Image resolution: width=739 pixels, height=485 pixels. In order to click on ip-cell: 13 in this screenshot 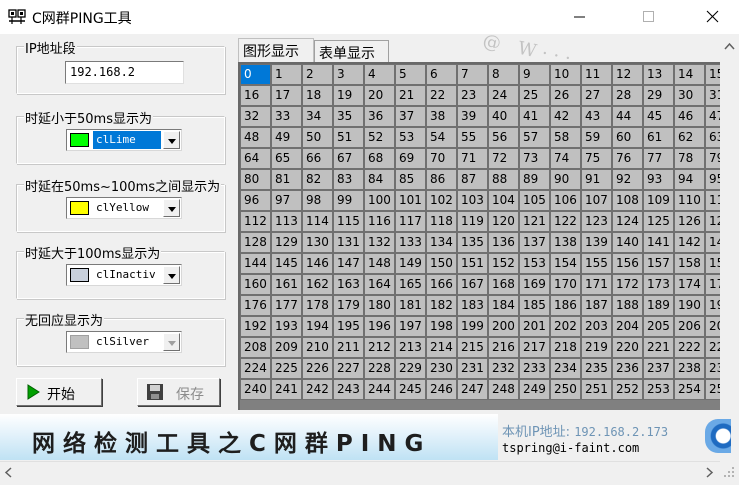, I will do `click(658, 74)`.